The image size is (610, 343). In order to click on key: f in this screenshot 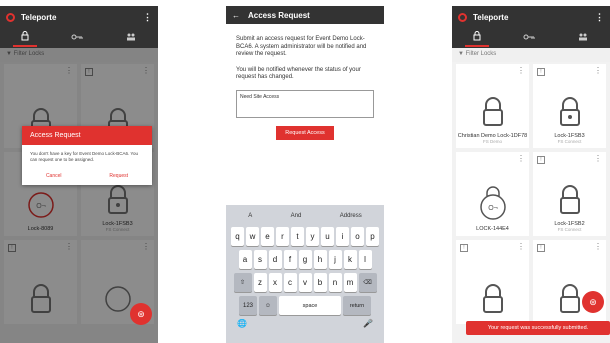, I will do `click(290, 259)`.